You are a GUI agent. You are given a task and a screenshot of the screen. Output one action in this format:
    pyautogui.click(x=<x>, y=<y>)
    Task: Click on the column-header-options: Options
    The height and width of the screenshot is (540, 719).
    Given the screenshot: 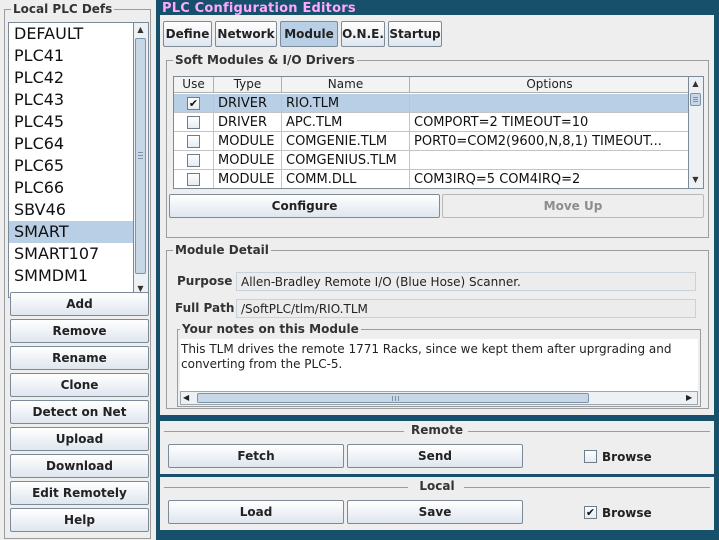 What is the action you would take?
    pyautogui.click(x=549, y=85)
    